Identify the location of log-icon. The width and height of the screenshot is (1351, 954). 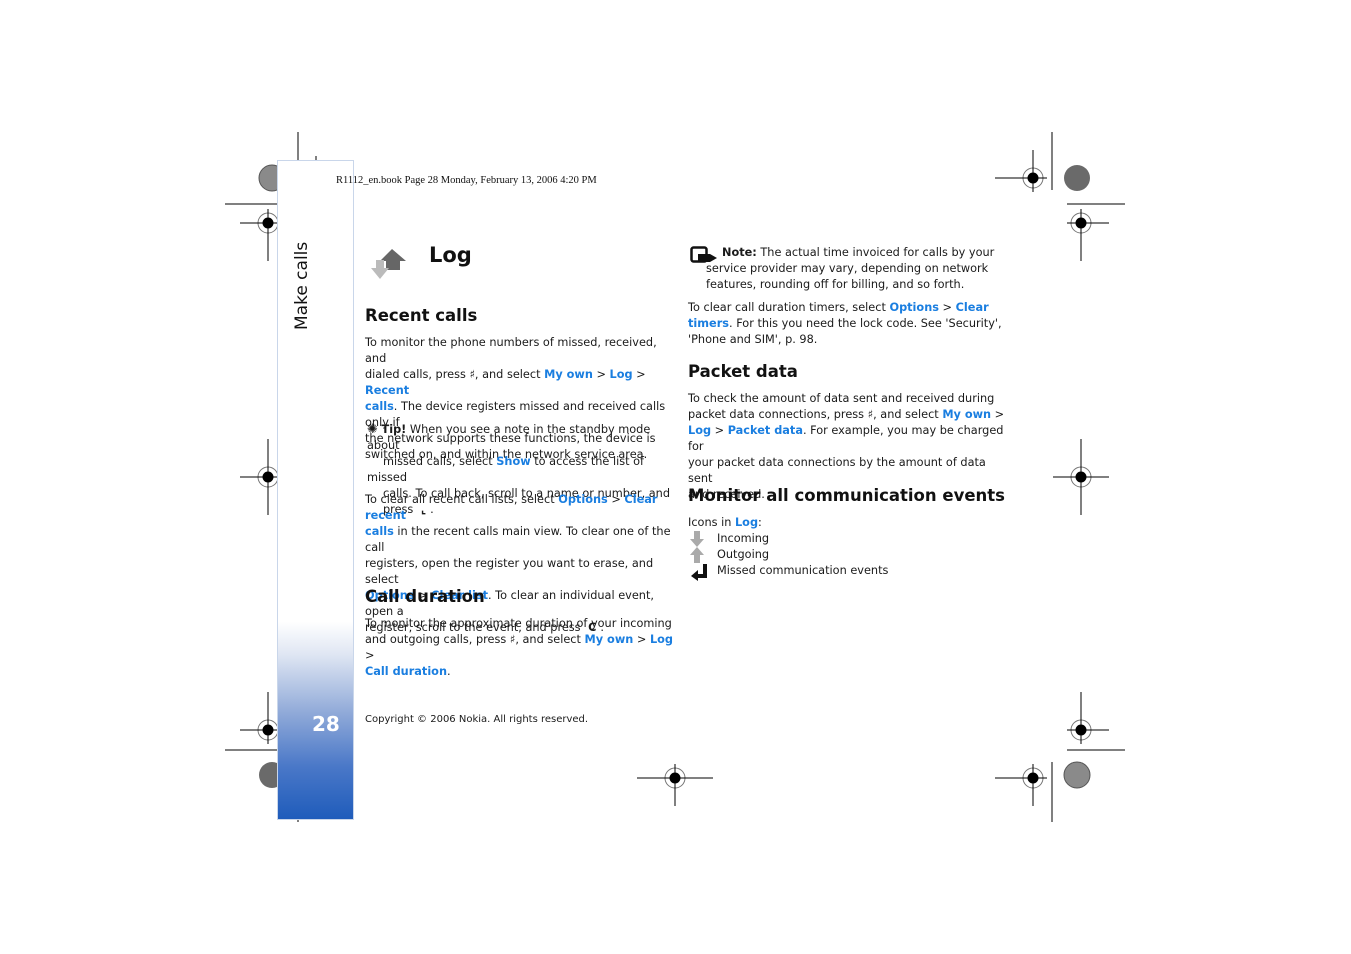
(388, 264).